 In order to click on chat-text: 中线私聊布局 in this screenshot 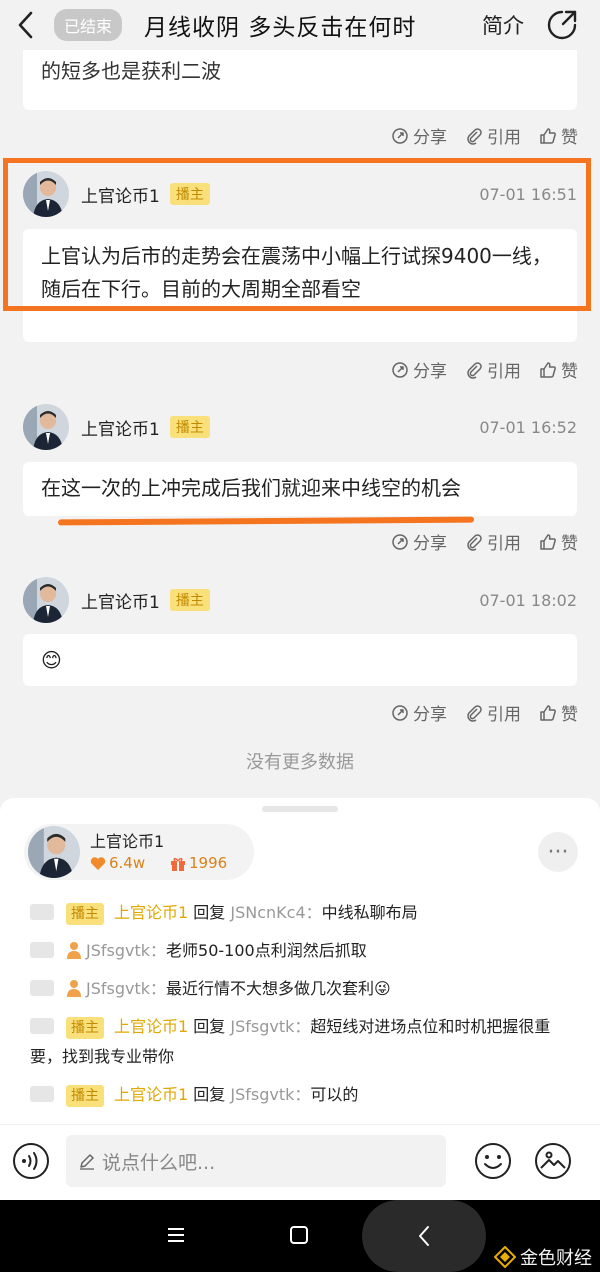, I will do `click(369, 912)`.